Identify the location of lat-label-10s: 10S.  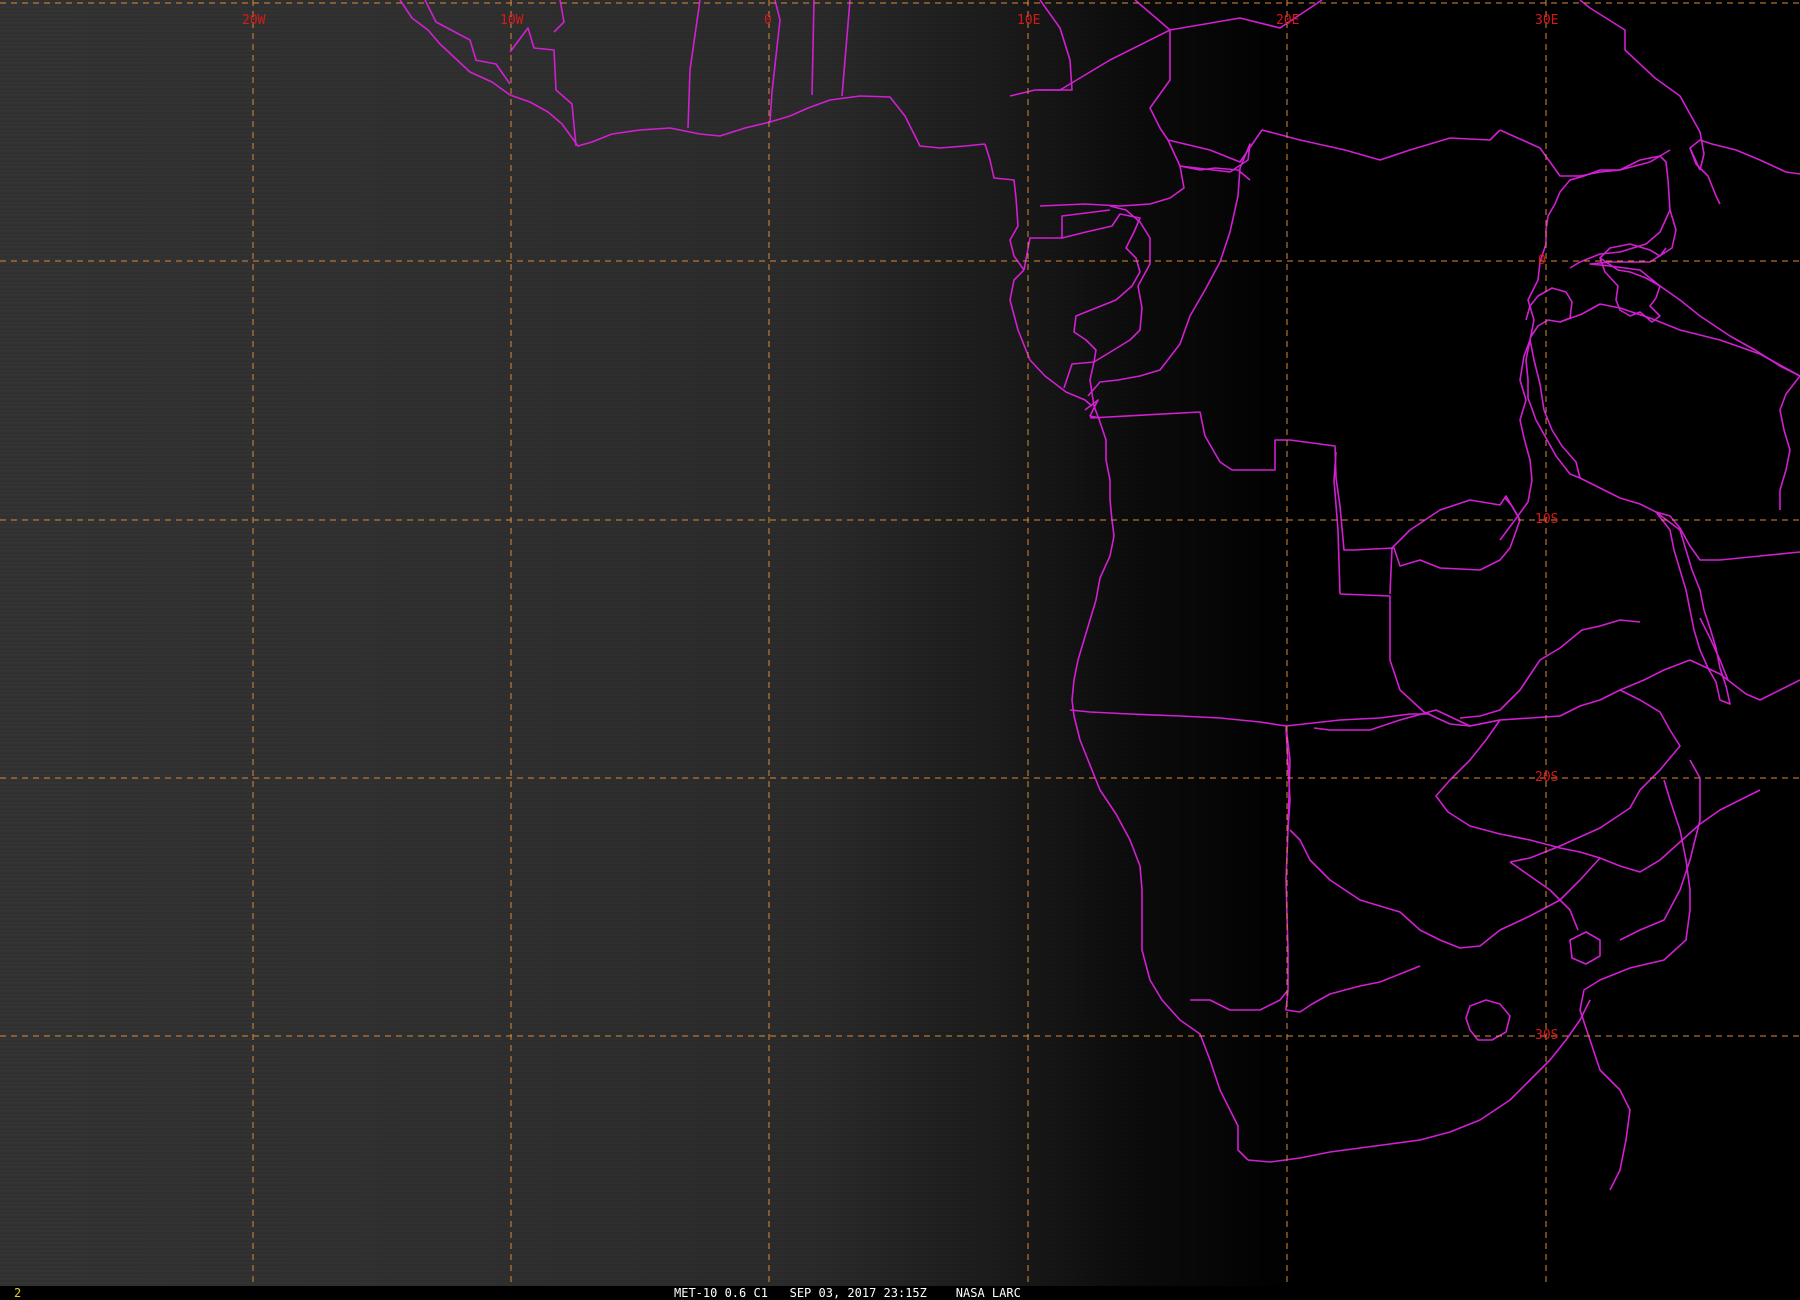
(1546, 519).